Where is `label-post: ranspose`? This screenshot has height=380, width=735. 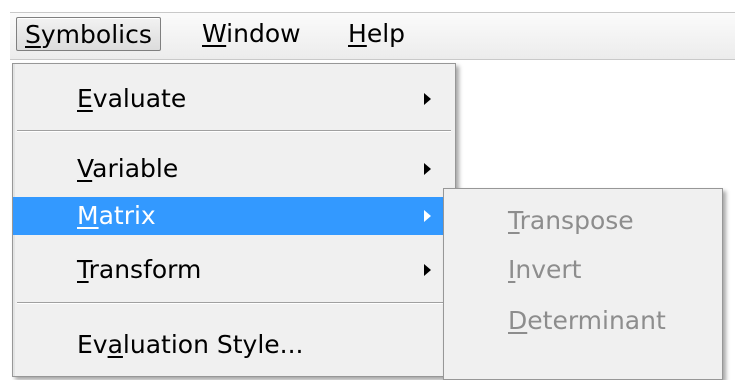 label-post: ranspose is located at coordinates (576, 220).